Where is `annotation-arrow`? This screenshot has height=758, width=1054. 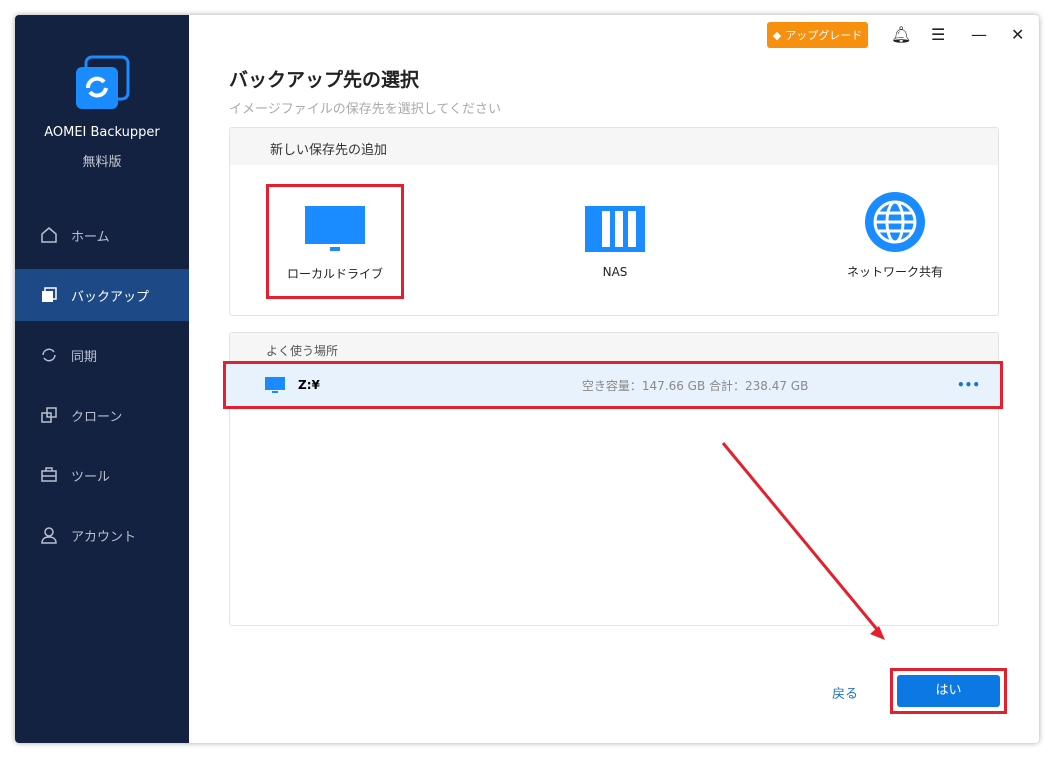
annotation-arrow is located at coordinates (803, 541).